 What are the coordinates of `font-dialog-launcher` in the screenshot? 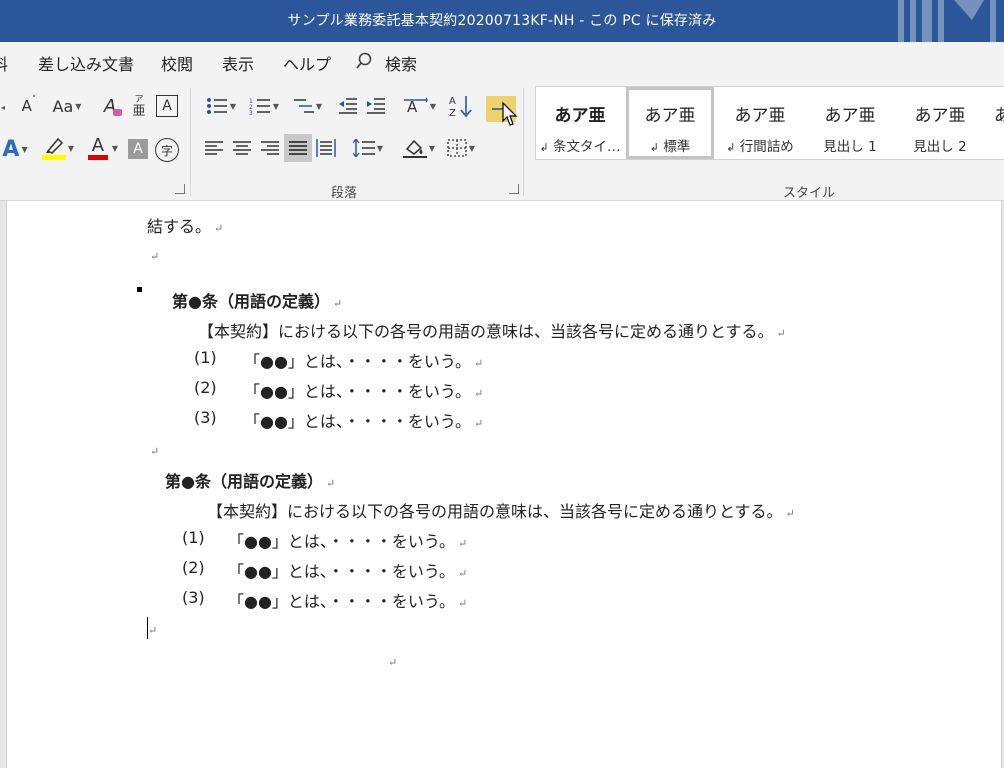 It's located at (180, 189).